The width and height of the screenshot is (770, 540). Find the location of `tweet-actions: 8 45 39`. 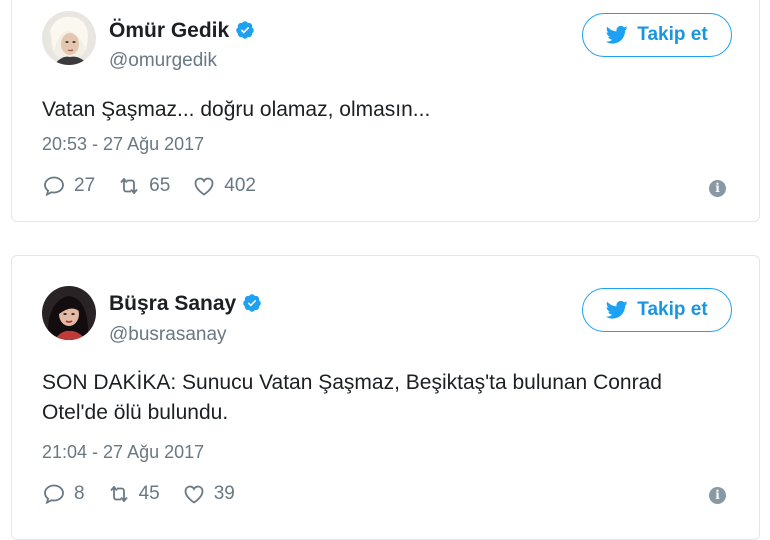

tweet-actions: 8 45 39 is located at coordinates (149, 494).